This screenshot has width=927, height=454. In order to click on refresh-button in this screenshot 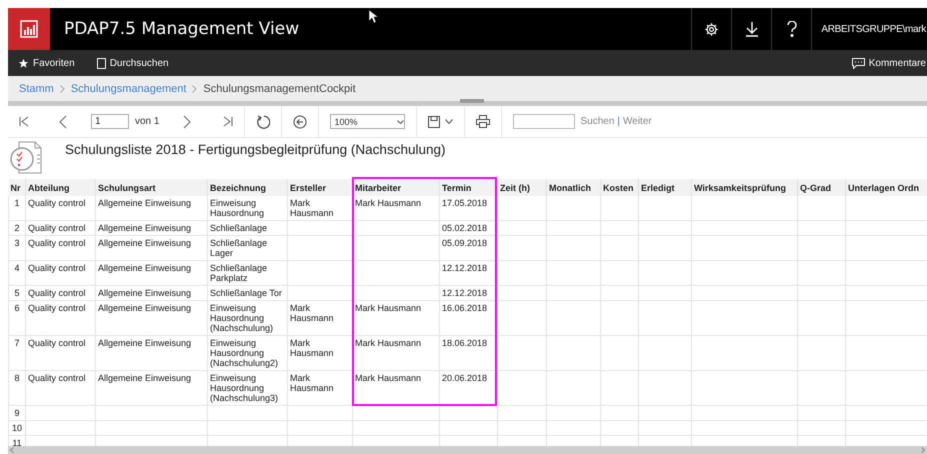, I will do `click(263, 121)`.